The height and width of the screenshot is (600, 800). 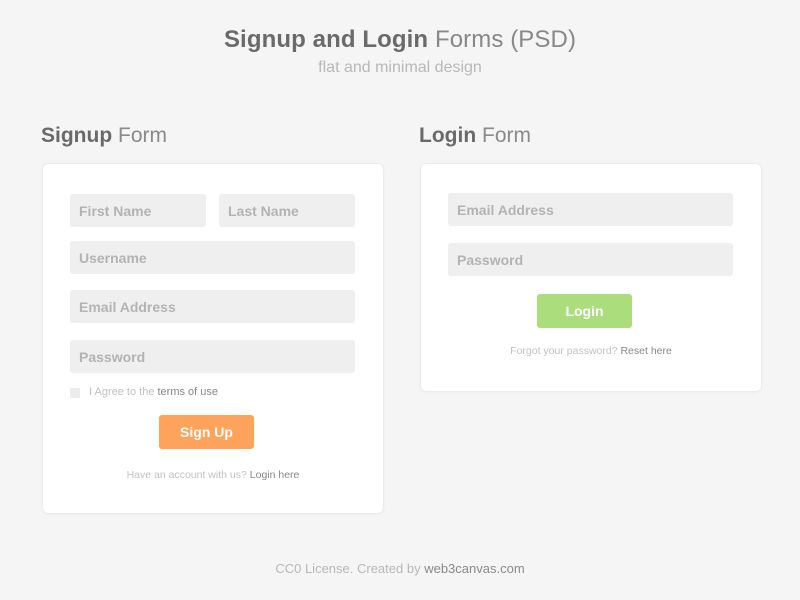 I want to click on agree-label: I Agree to the terms of use, so click(x=153, y=392).